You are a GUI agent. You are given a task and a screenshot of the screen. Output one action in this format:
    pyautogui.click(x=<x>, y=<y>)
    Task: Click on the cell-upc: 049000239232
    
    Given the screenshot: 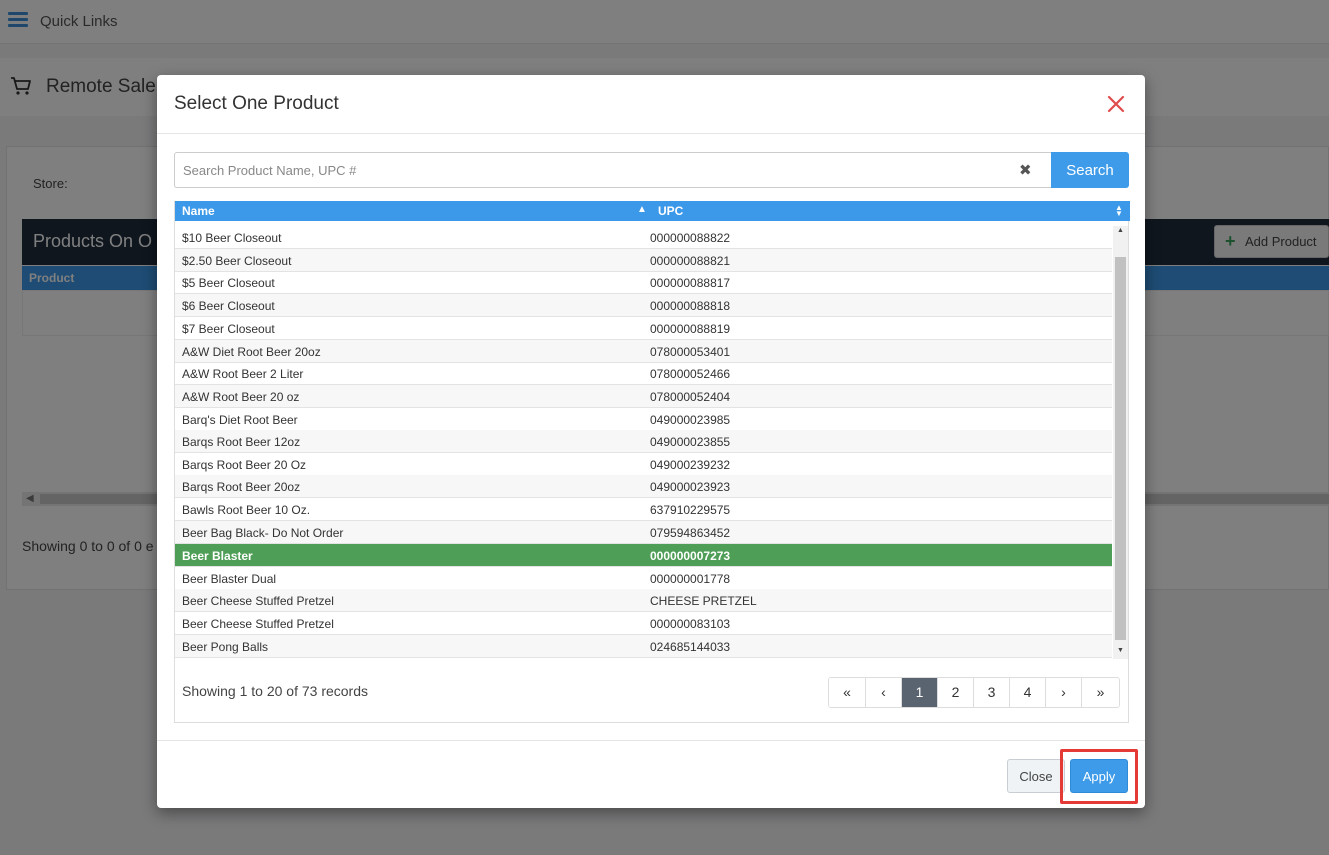 What is the action you would take?
    pyautogui.click(x=690, y=465)
    